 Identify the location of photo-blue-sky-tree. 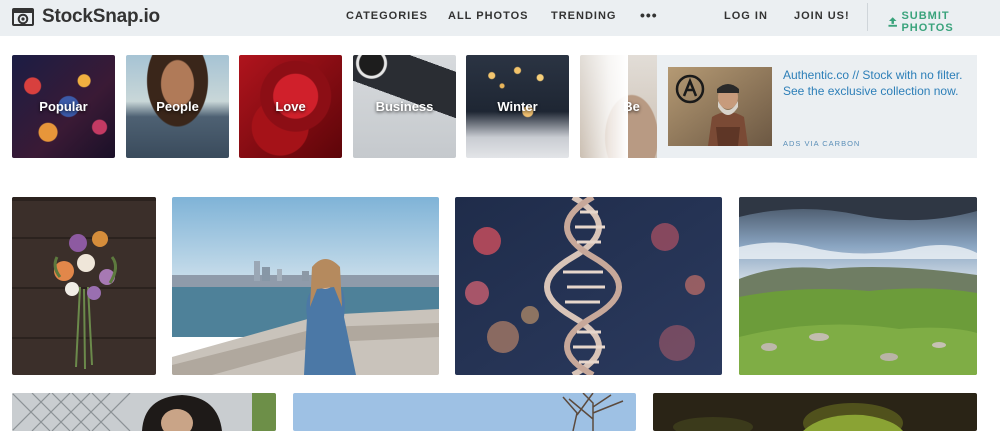
(464, 412).